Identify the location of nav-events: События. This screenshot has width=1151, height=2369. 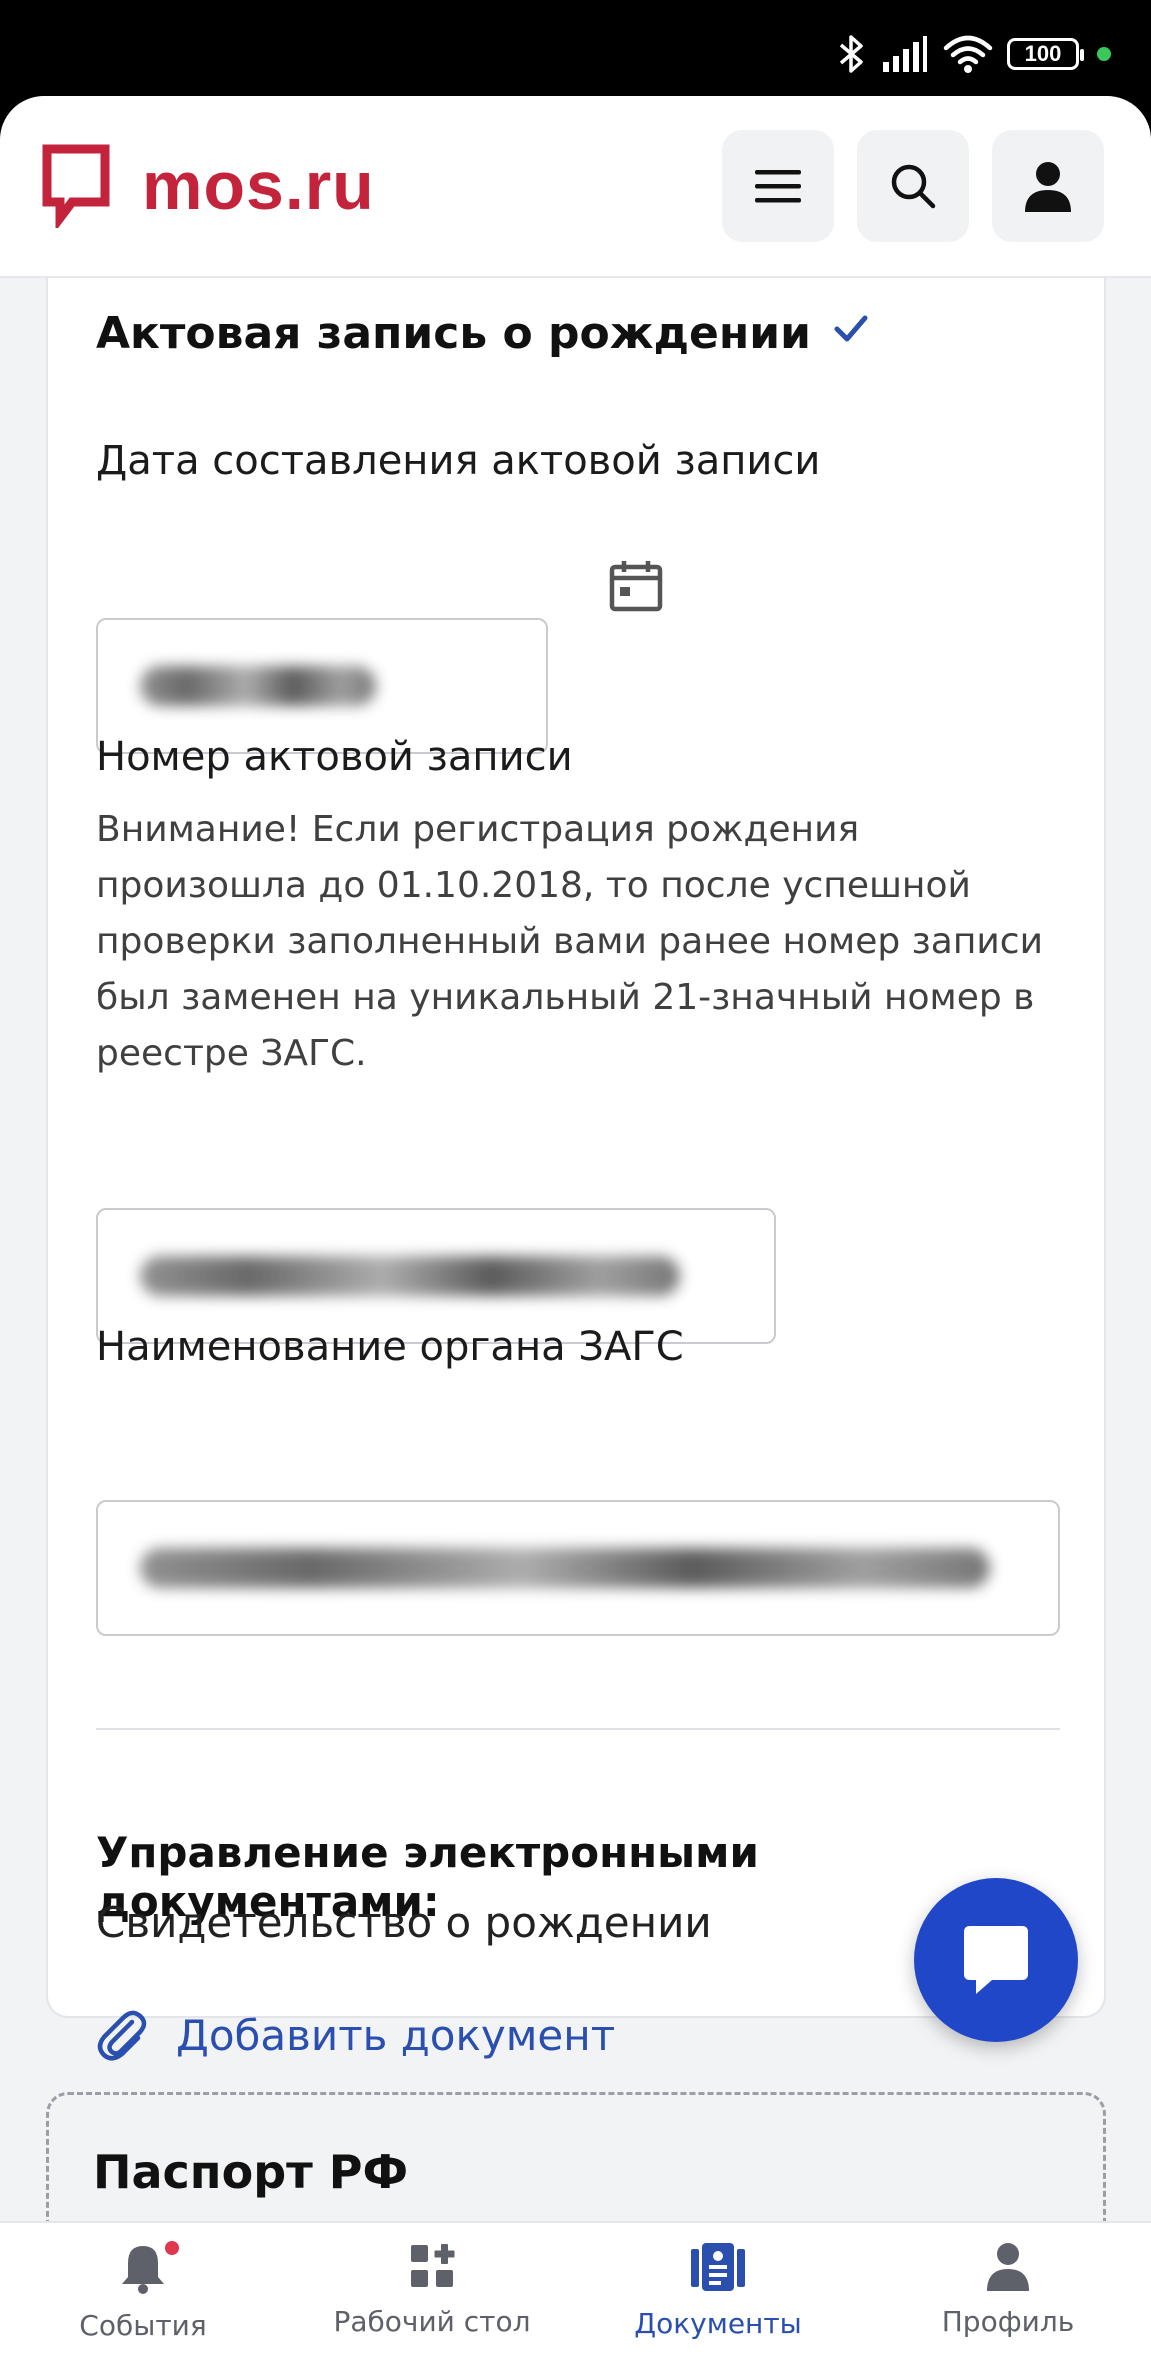
(143, 2291).